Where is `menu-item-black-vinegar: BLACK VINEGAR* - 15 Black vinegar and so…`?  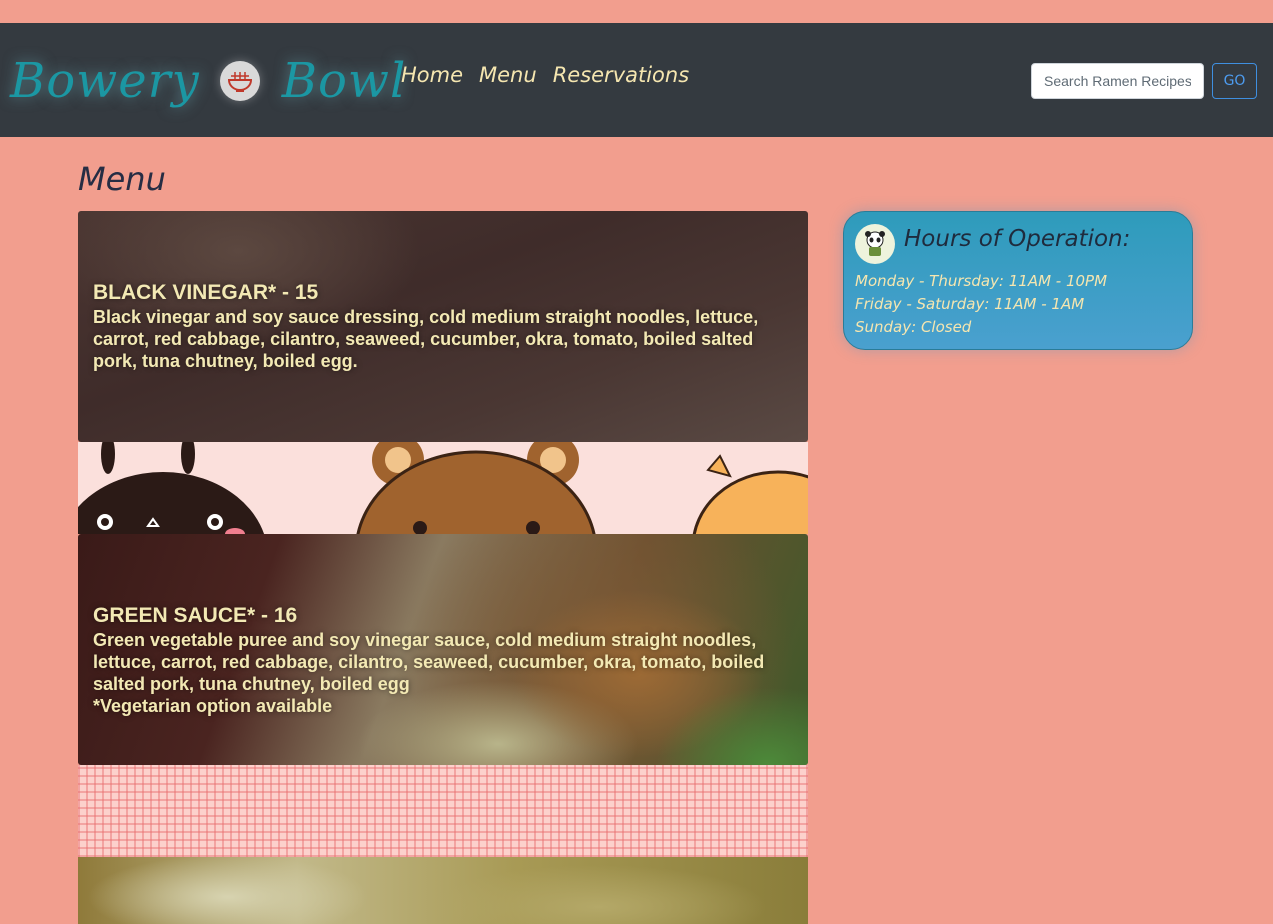 menu-item-black-vinegar: BLACK VINEGAR* - 15 Black vinegar and so… is located at coordinates (443, 326).